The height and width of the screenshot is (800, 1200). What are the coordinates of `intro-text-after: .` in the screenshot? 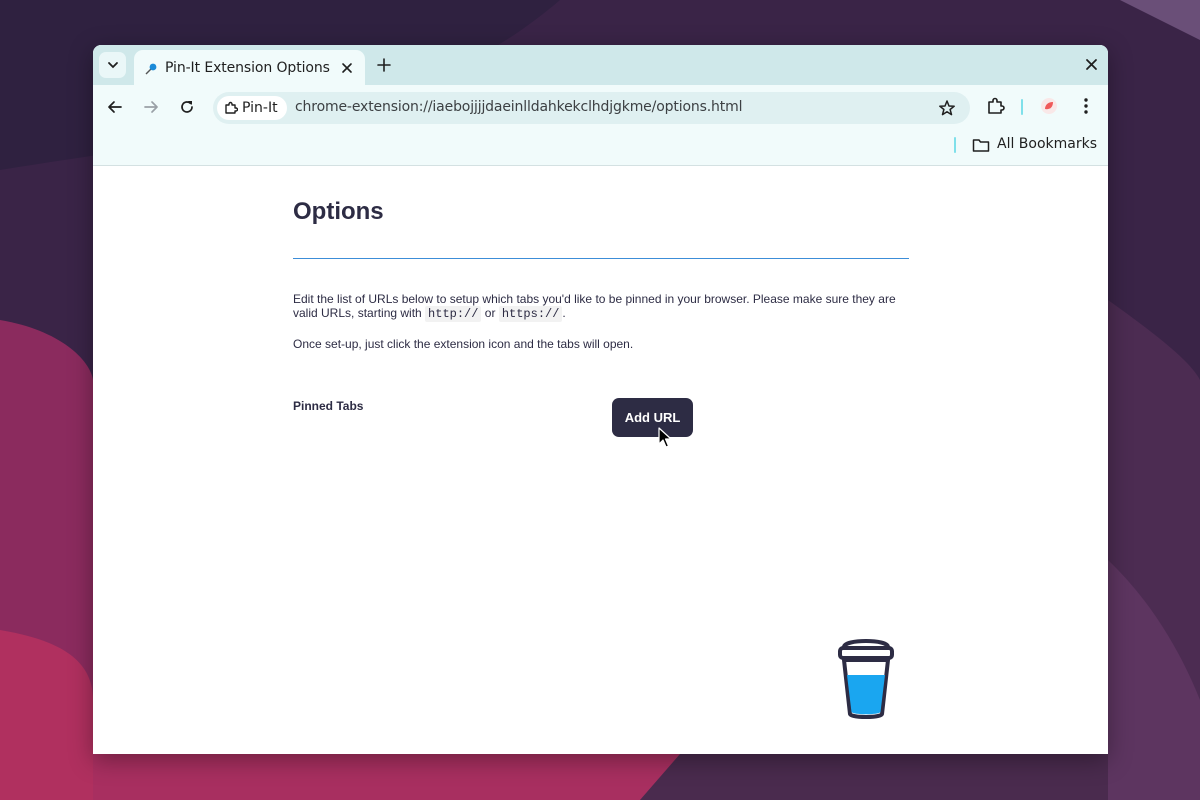 It's located at (564, 313).